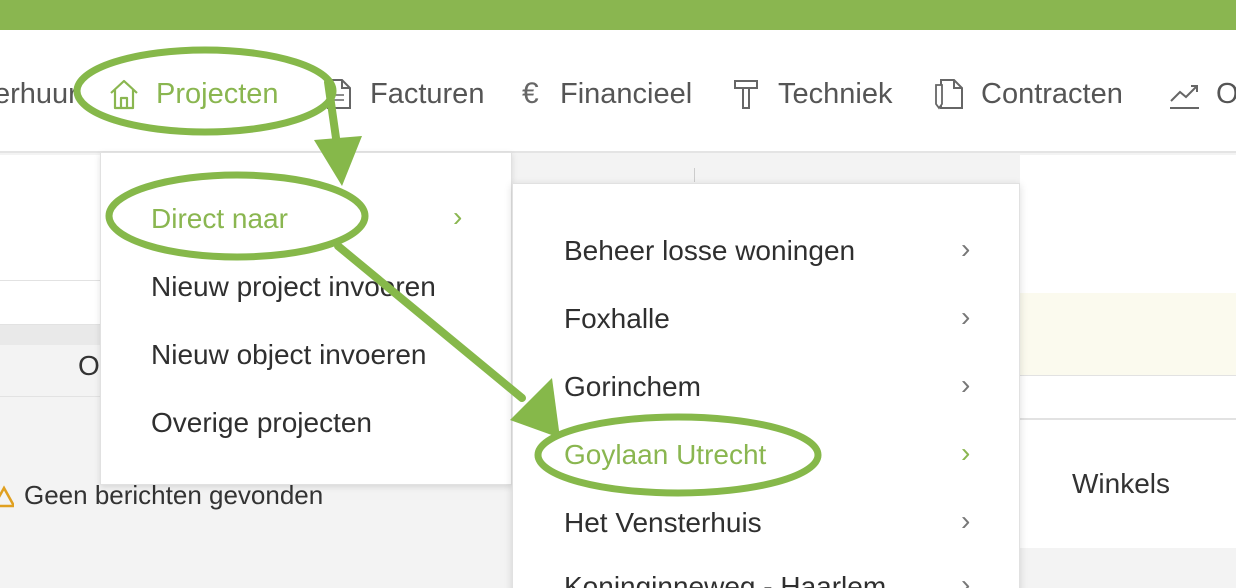 Image resolution: width=1236 pixels, height=588 pixels. What do you see at coordinates (617, 319) in the screenshot?
I see `submenu-item-foxhalle: Foxhalle` at bounding box center [617, 319].